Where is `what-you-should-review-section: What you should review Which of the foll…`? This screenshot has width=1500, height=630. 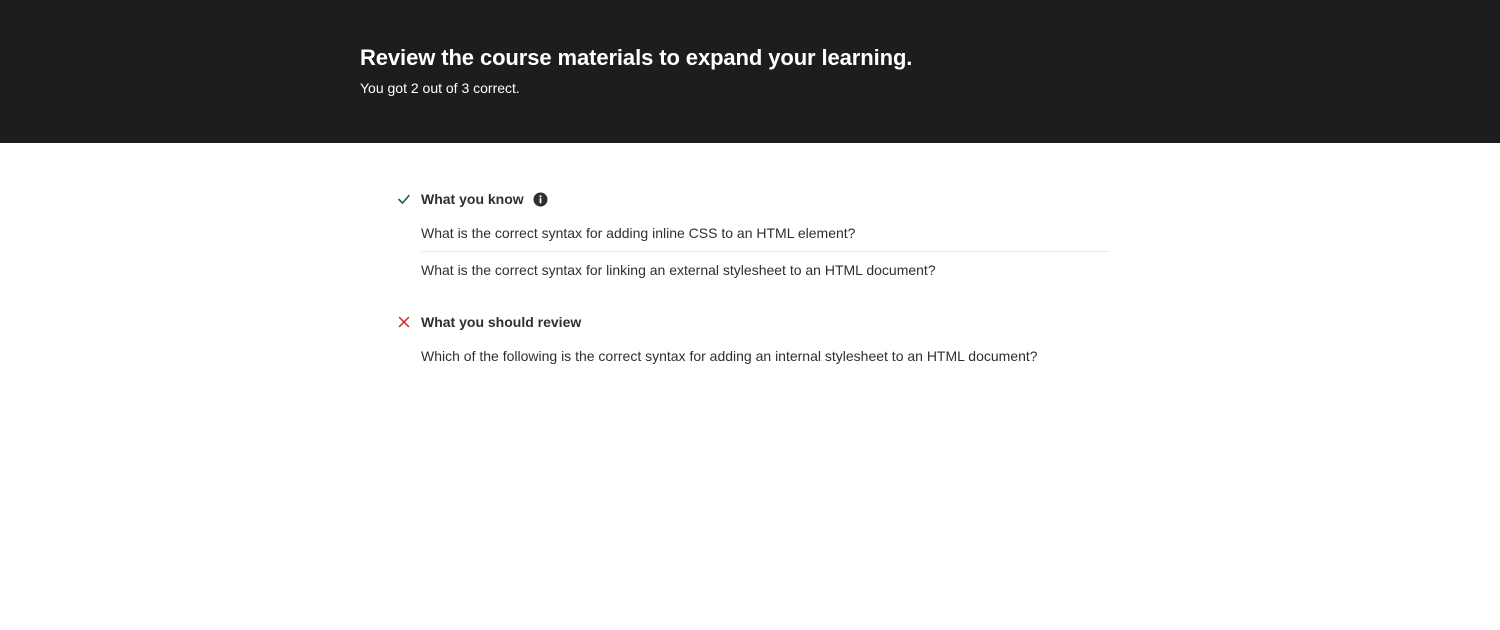
what-you-should-review-section: What you should review Which of the foll… is located at coordinates (752, 342).